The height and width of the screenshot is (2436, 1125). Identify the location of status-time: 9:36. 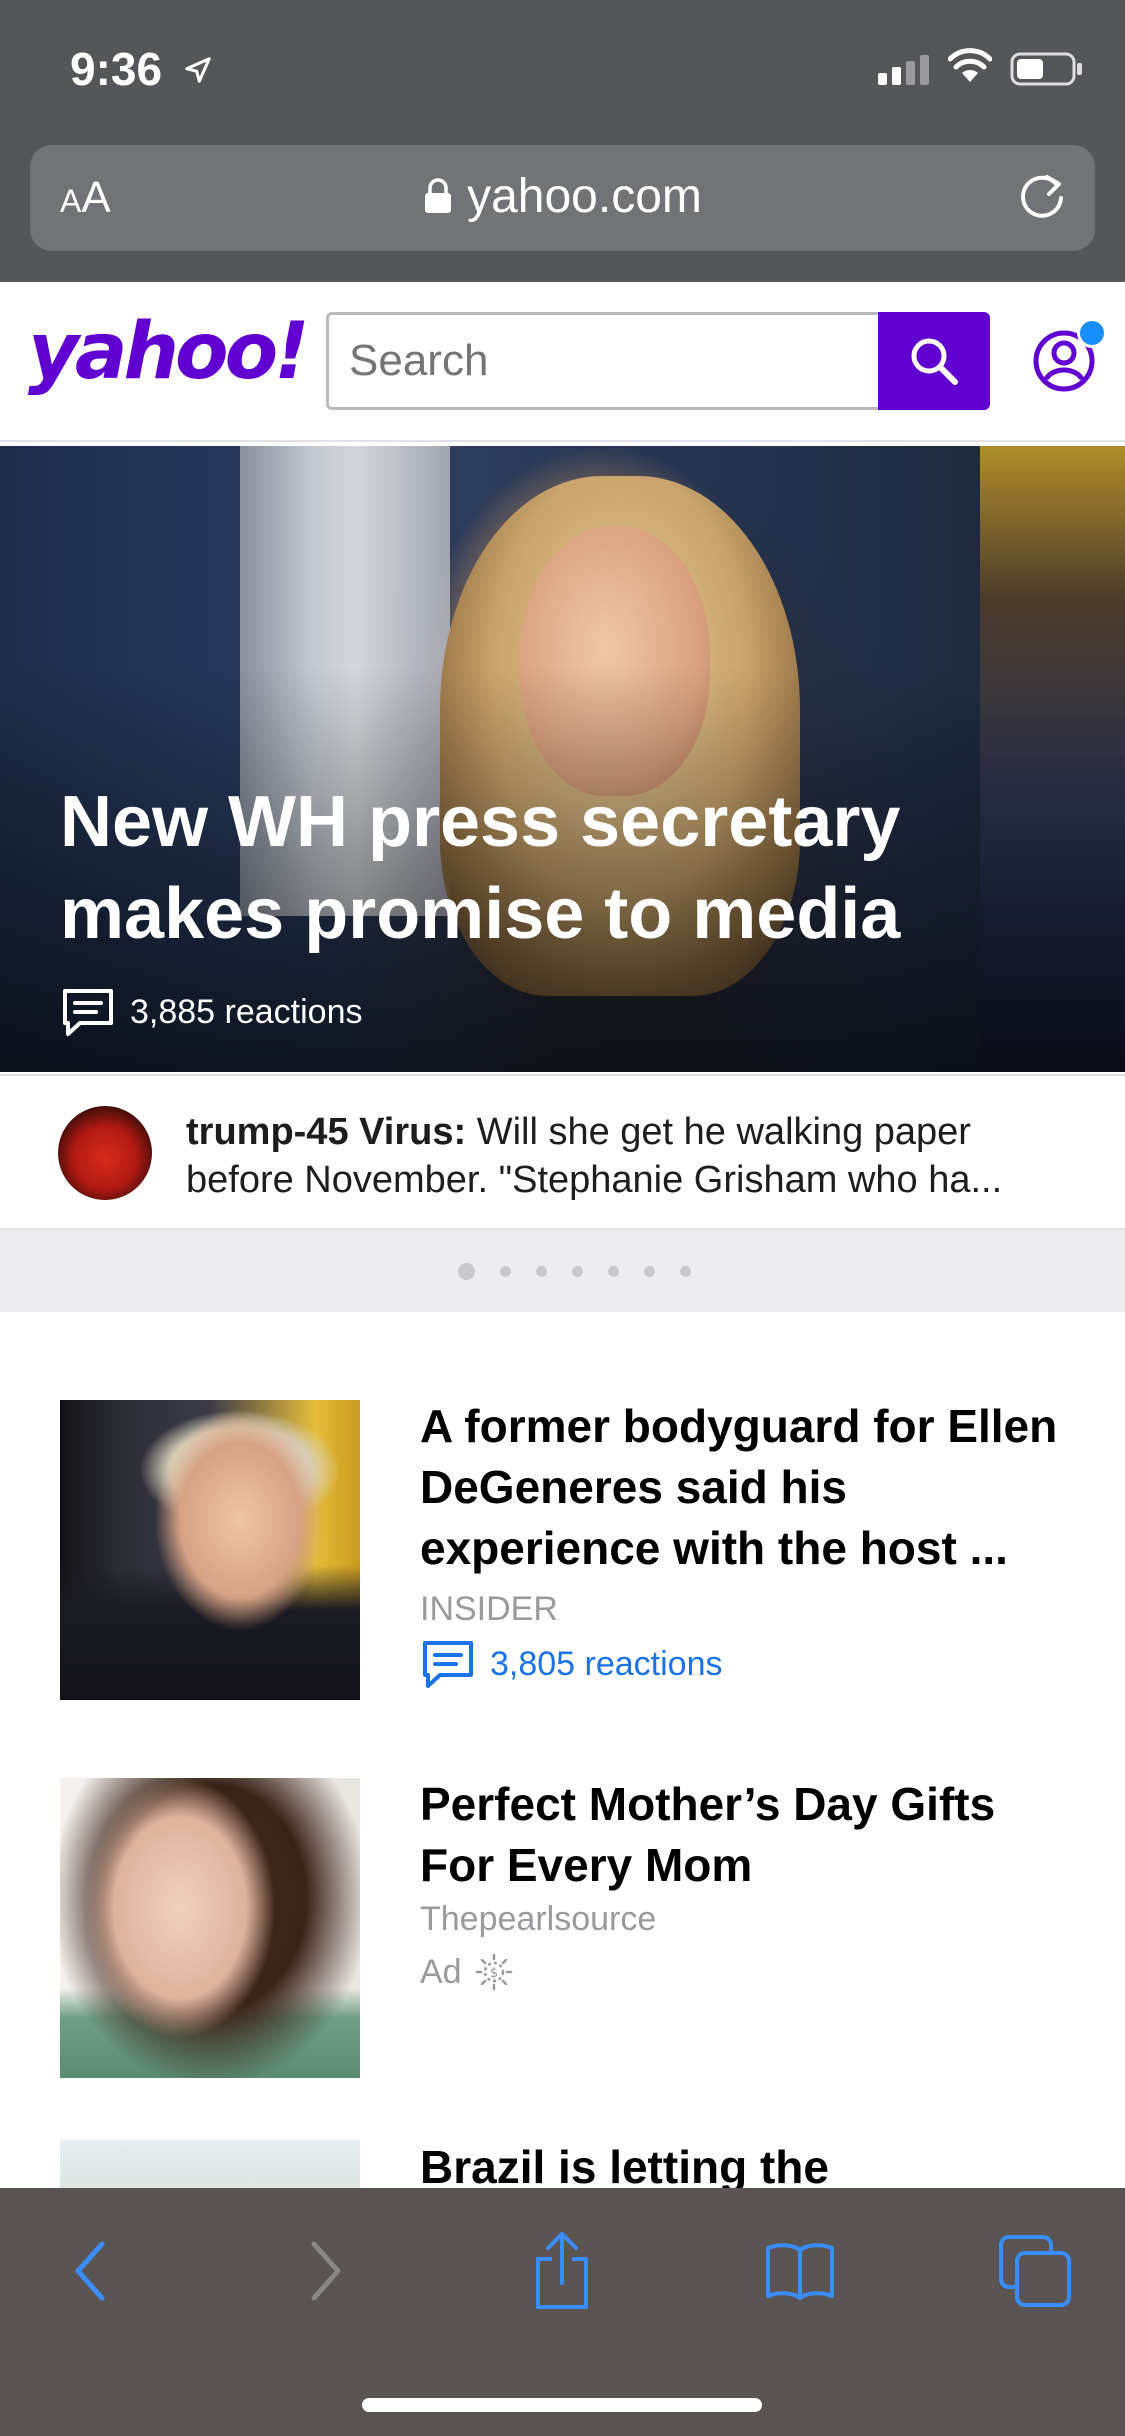
(141, 69).